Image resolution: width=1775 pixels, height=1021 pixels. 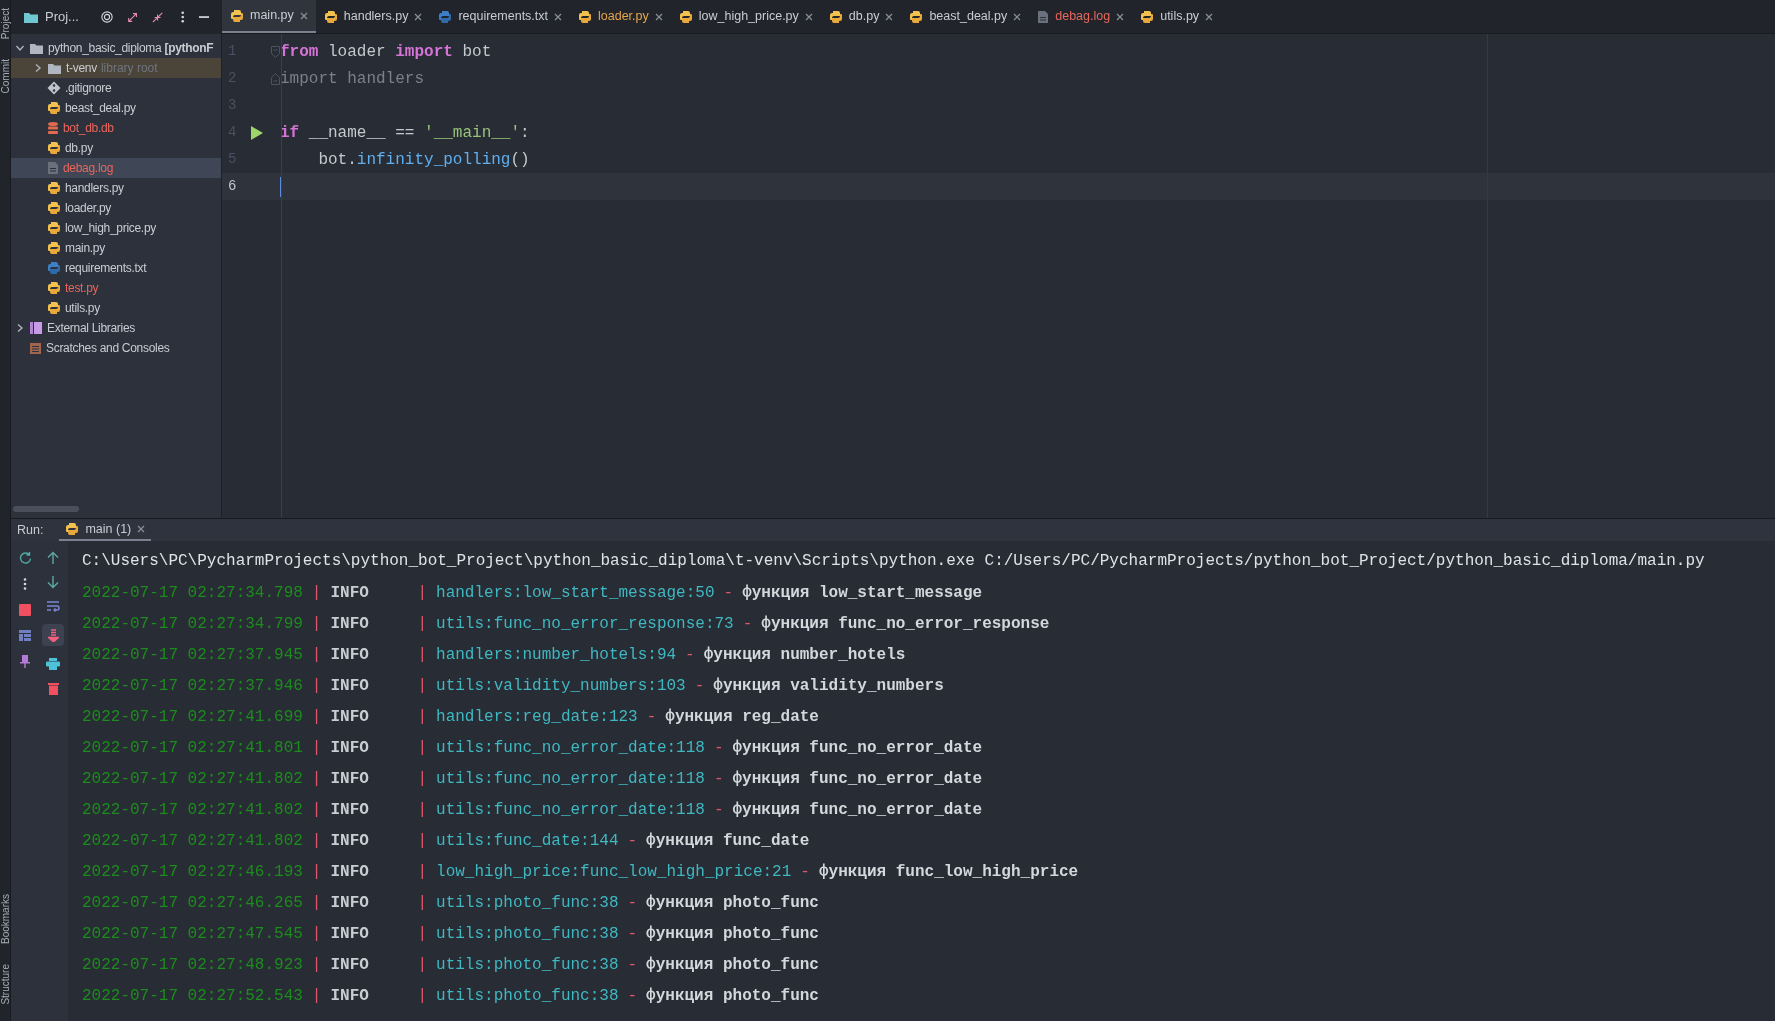 I want to click on tree-item: main.py, so click(x=116, y=248).